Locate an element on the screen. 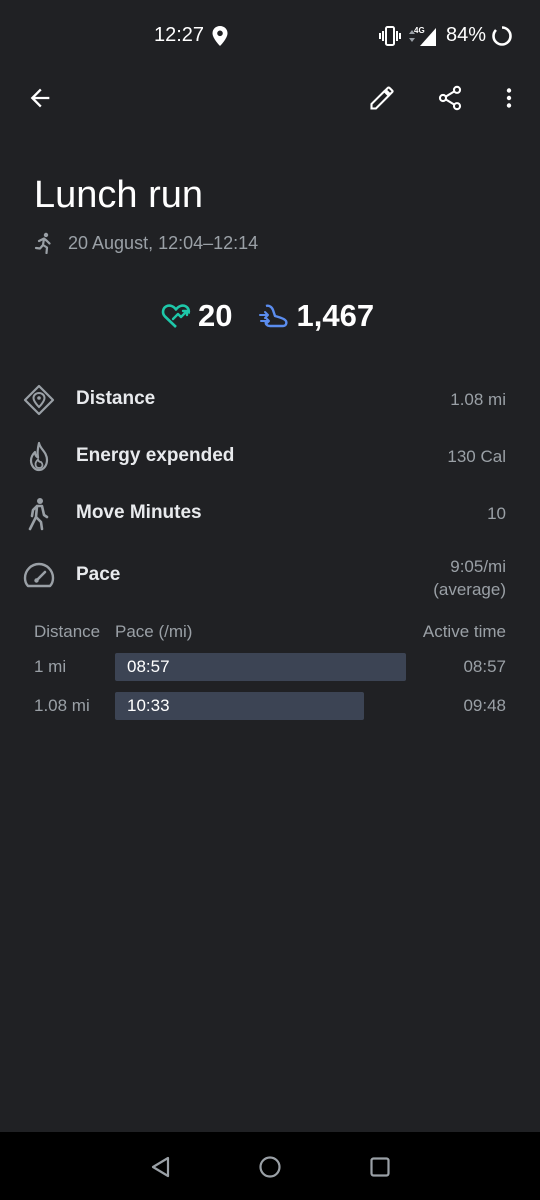  split-row: 1 mi 08:57 08:57 is located at coordinates (270, 667).